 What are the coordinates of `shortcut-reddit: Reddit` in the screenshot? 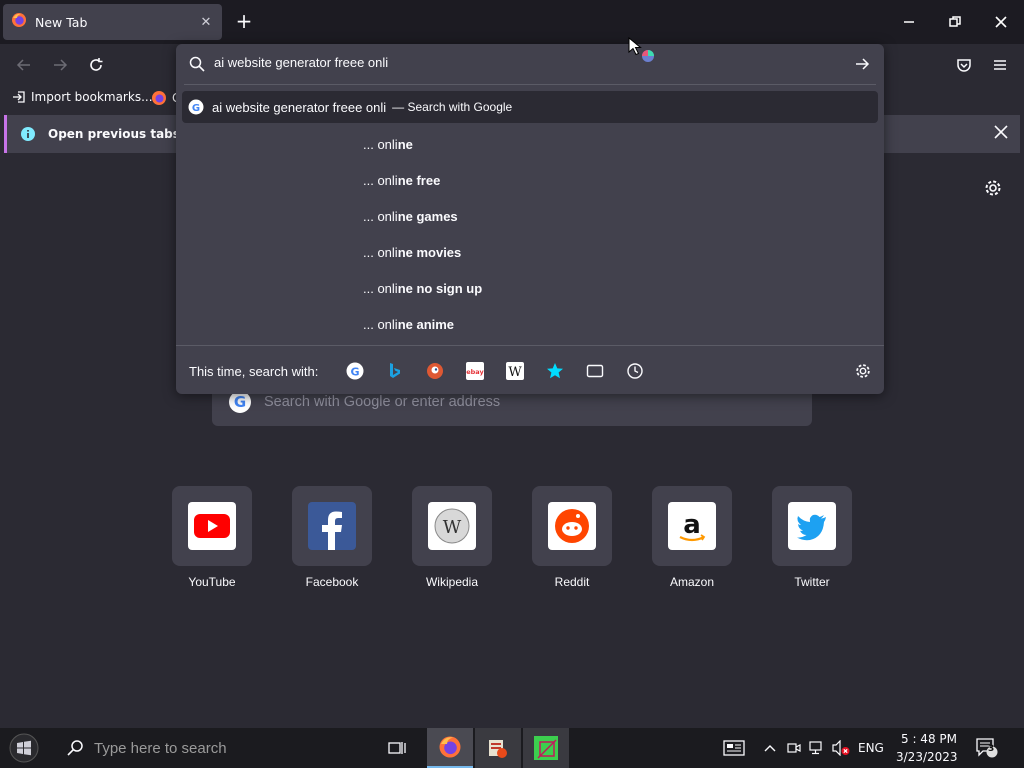 It's located at (572, 537).